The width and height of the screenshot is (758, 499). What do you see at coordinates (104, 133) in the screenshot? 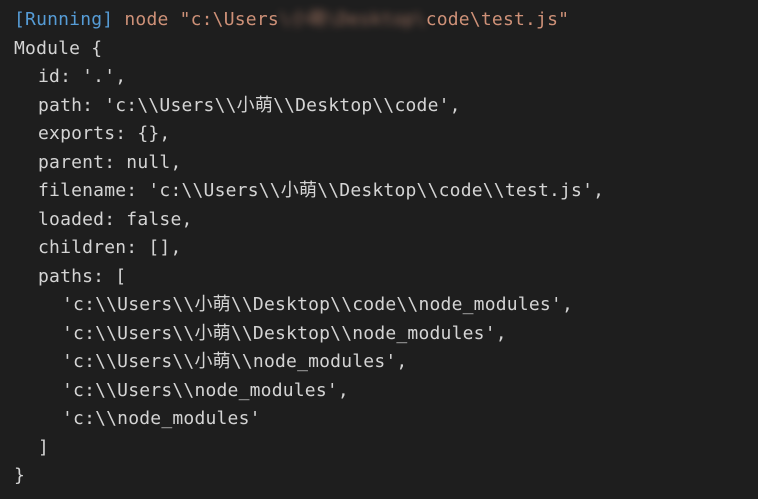
I see `output-line-exports: exports: {},` at bounding box center [104, 133].